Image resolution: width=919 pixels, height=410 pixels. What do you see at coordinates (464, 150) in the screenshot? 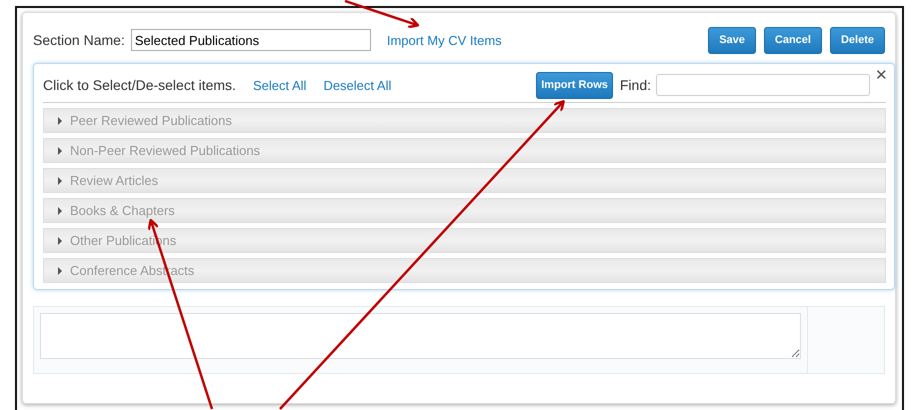
I see `group-row: Non-Peer Reviewed Publications` at bounding box center [464, 150].